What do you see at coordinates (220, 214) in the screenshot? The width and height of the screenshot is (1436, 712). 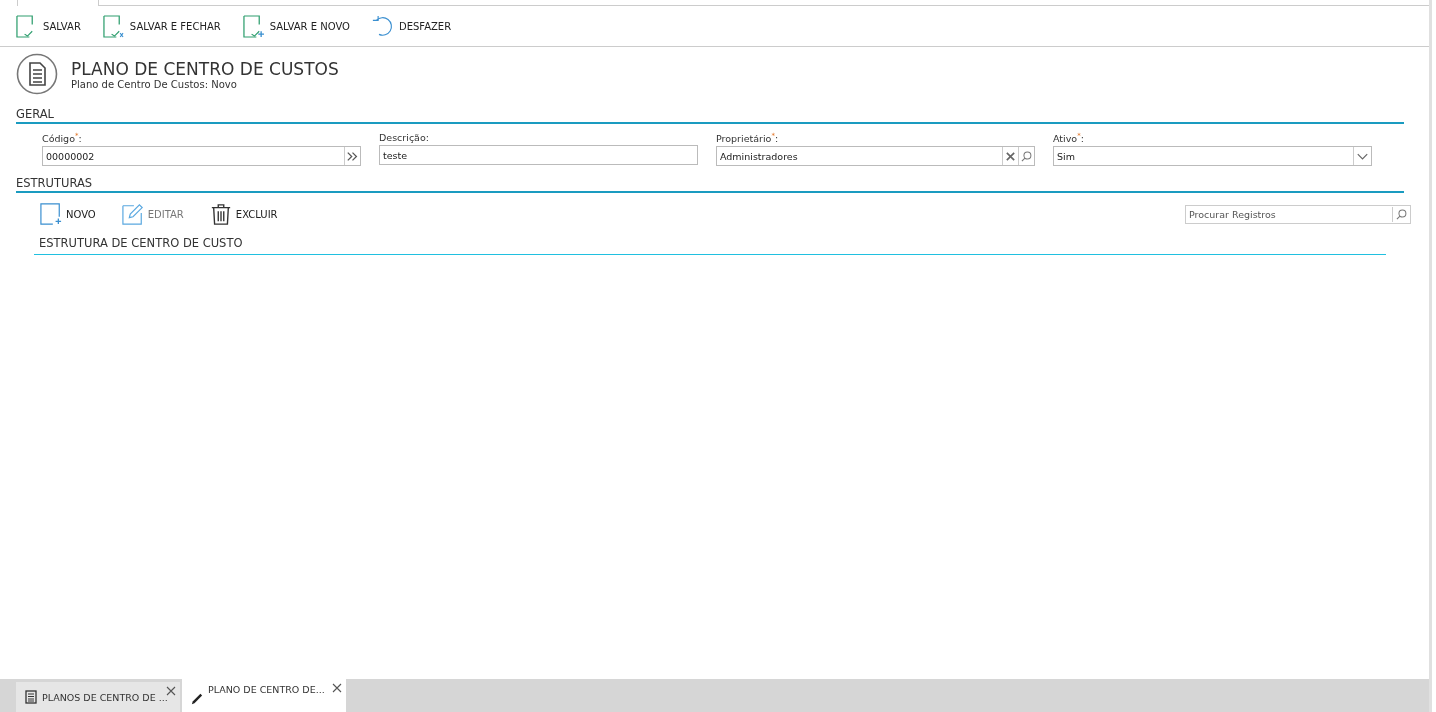 I see `trash-icon` at bounding box center [220, 214].